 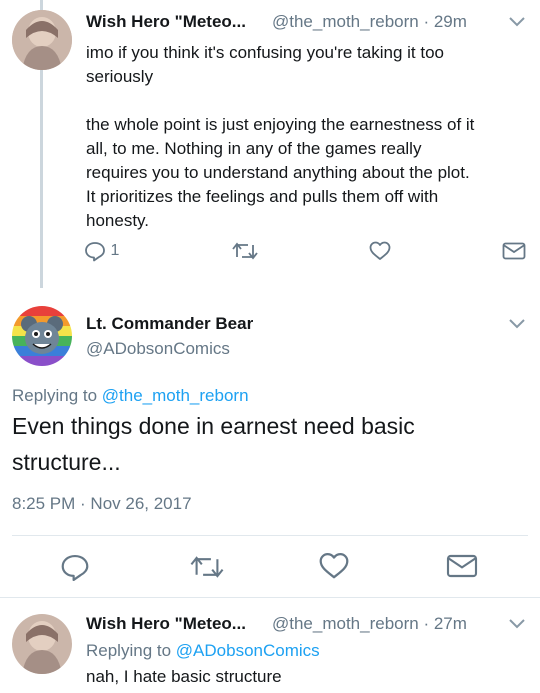 What do you see at coordinates (445, 21) in the screenshot?
I see `relative-time: · 29m` at bounding box center [445, 21].